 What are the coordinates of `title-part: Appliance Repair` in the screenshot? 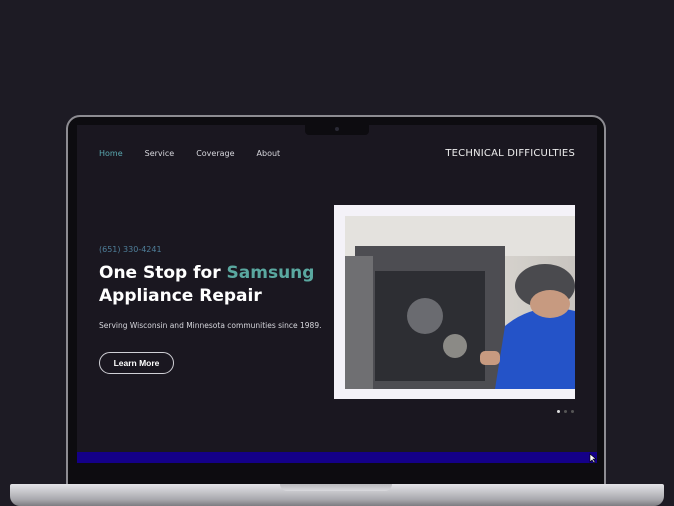 It's located at (180, 296).